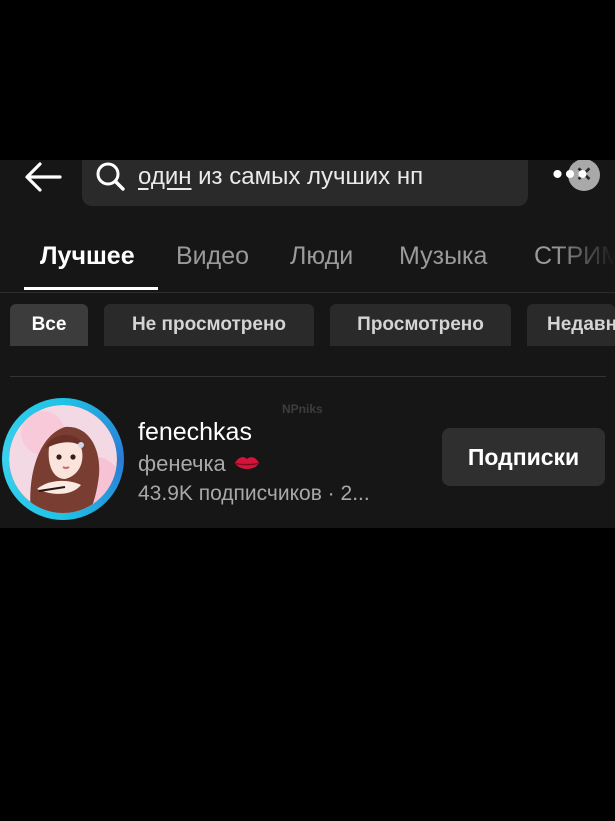 The width and height of the screenshot is (615, 821). Describe the element at coordinates (110, 176) in the screenshot. I see `search-icon` at that location.